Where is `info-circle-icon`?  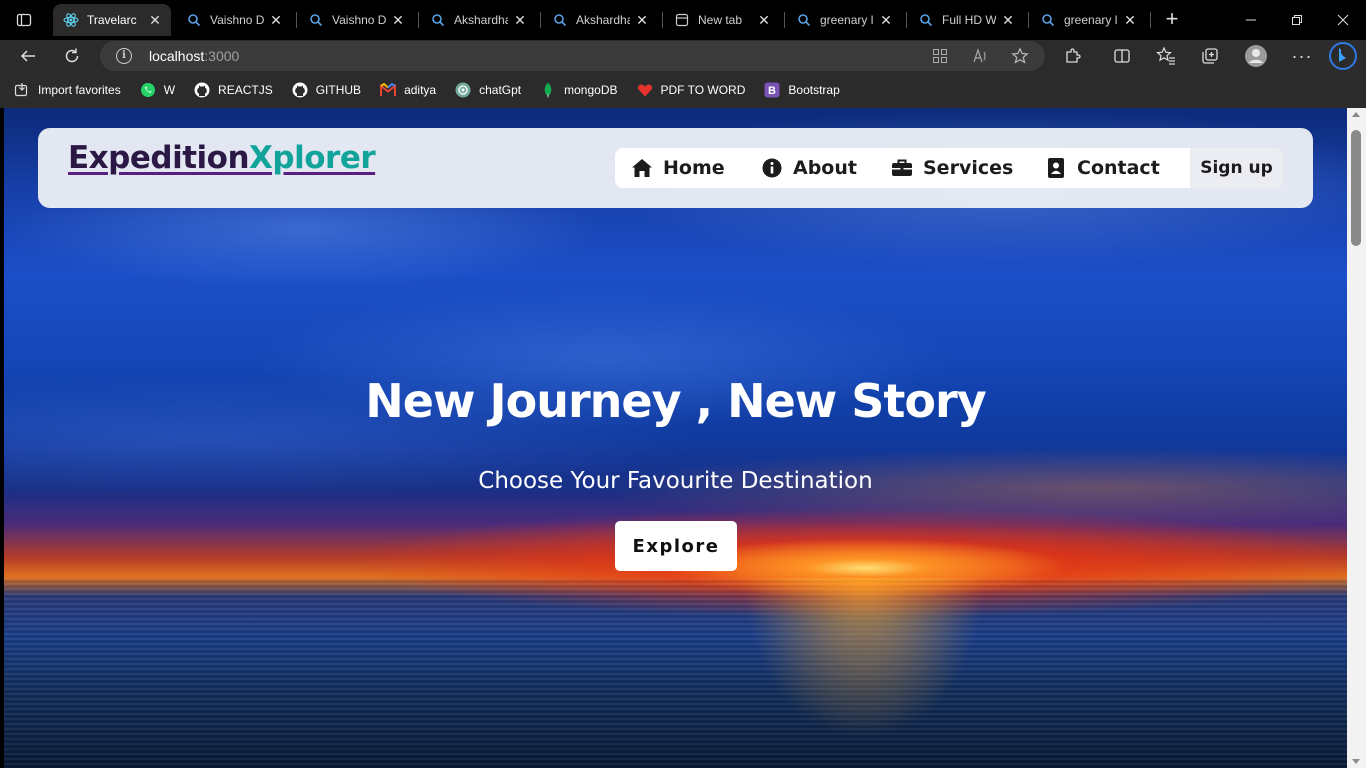 info-circle-icon is located at coordinates (772, 168).